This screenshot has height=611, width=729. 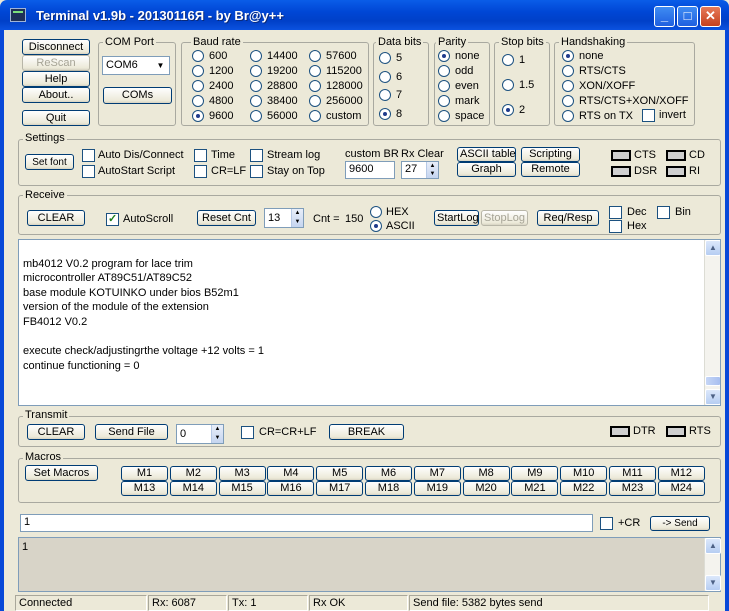 What do you see at coordinates (306, 523) in the screenshot?
I see `send-input: 1` at bounding box center [306, 523].